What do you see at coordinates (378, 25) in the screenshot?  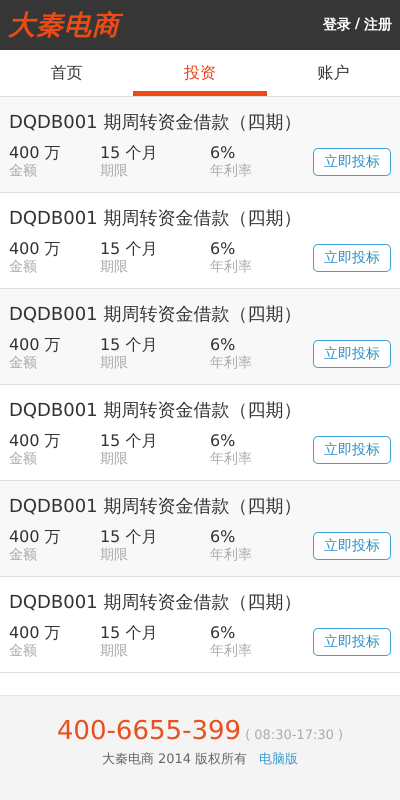 I see `register-link: 注册` at bounding box center [378, 25].